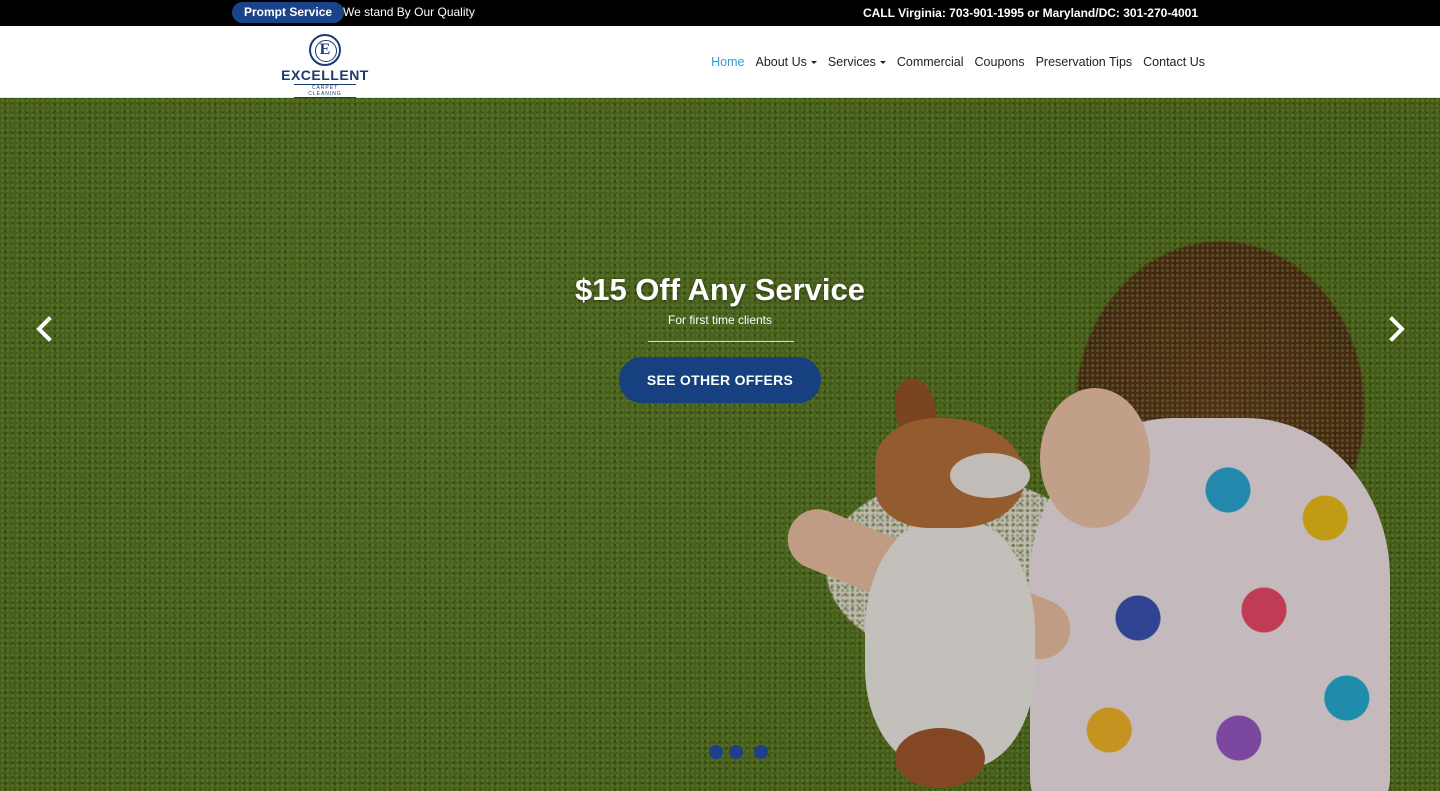  I want to click on site-logo: E EXCELLENT CARPET CLEANING, so click(325, 66).